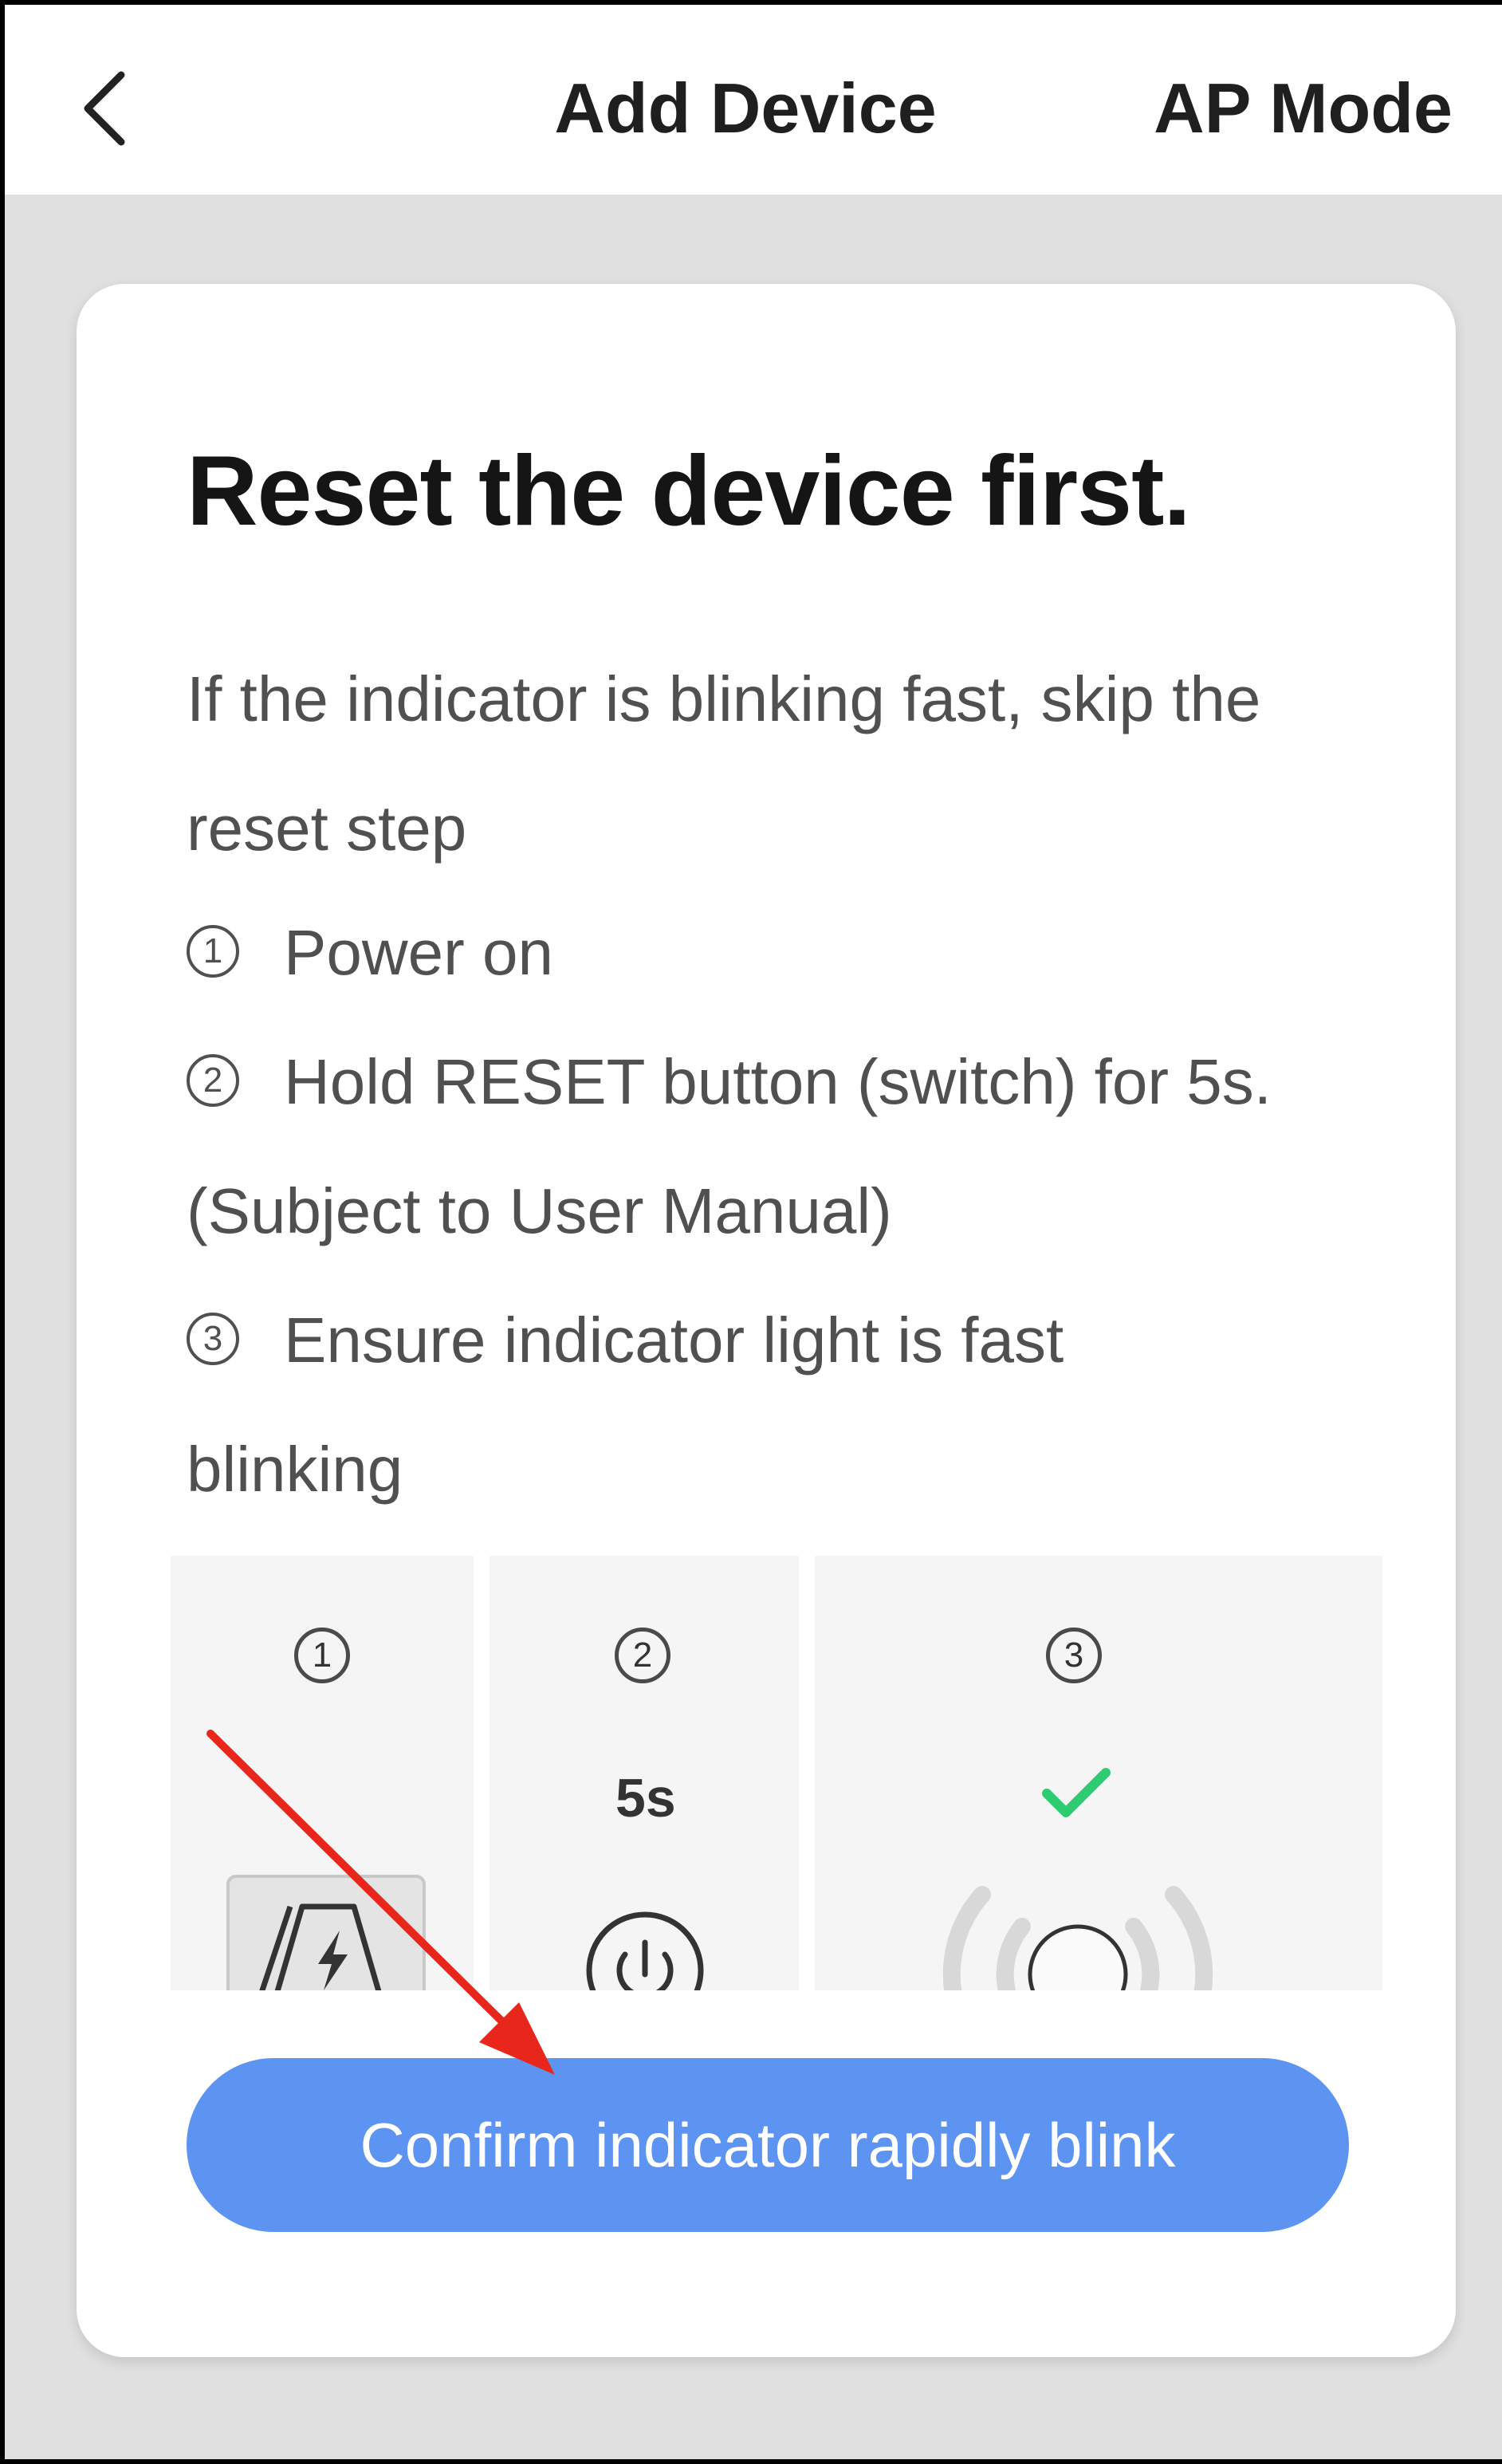 The height and width of the screenshot is (2464, 1502). I want to click on ap-mode-button: AP Mode, so click(1303, 108).